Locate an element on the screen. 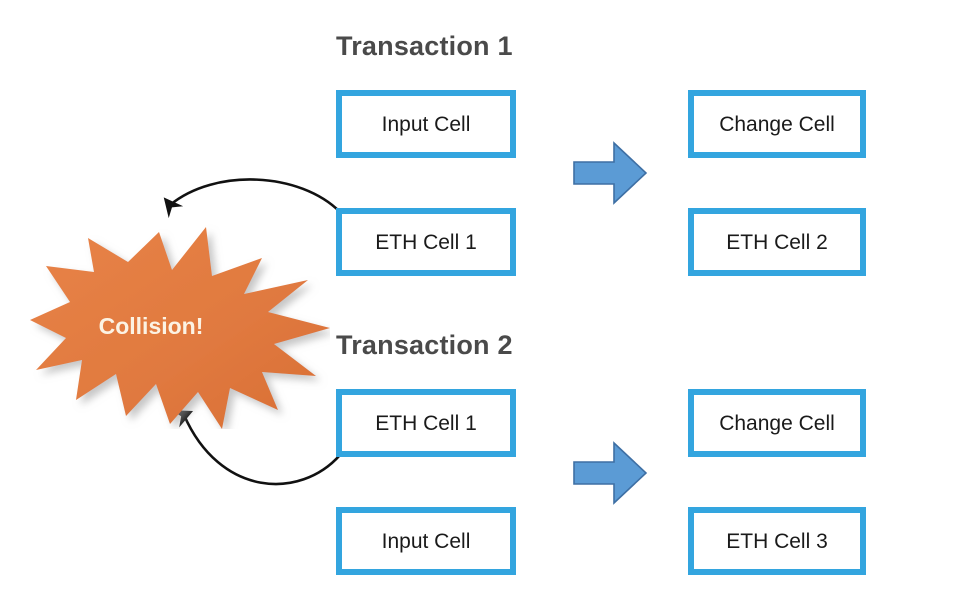  cell-label: ETH Cell 3 is located at coordinates (777, 541).